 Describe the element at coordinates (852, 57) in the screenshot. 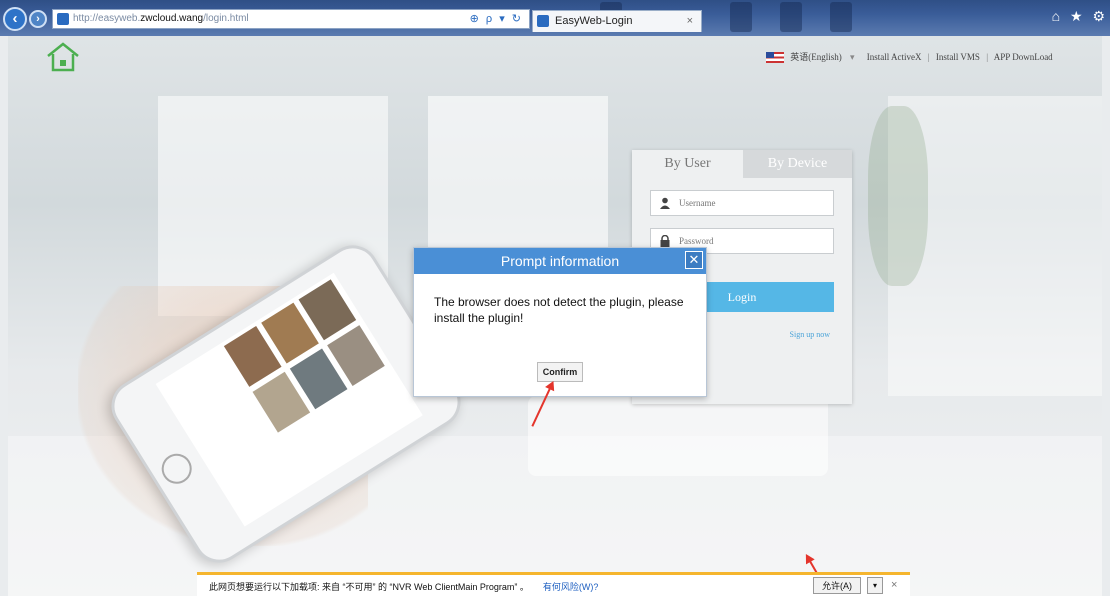

I see `chevron-down-icon: ▾` at that location.